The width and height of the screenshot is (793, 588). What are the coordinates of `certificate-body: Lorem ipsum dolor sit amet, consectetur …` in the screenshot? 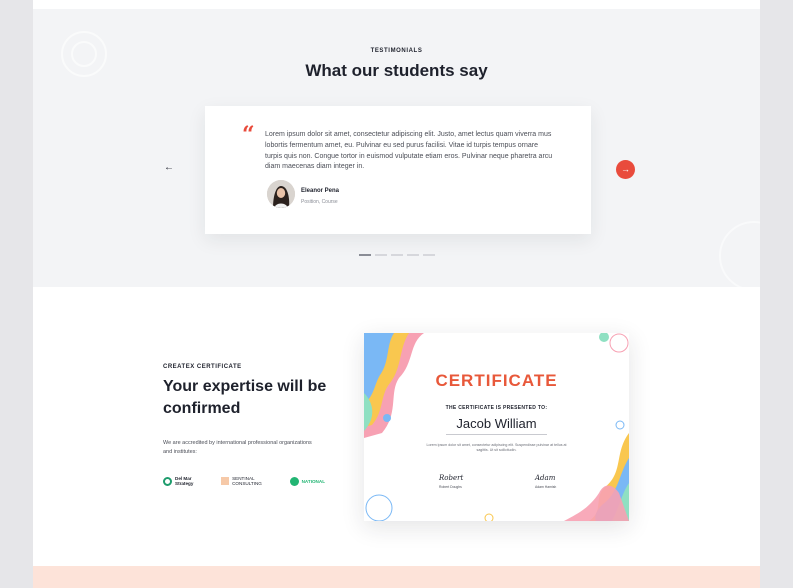 It's located at (496, 447).